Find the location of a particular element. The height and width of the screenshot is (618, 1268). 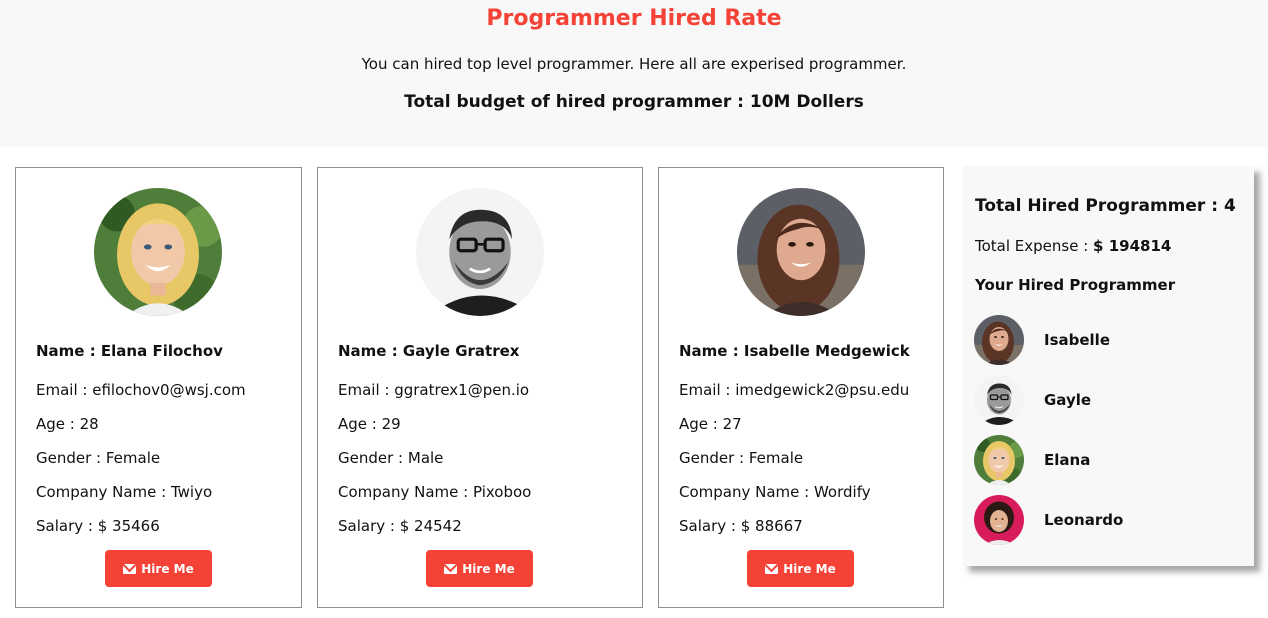

programmer-age: Age : 29 is located at coordinates (369, 424).